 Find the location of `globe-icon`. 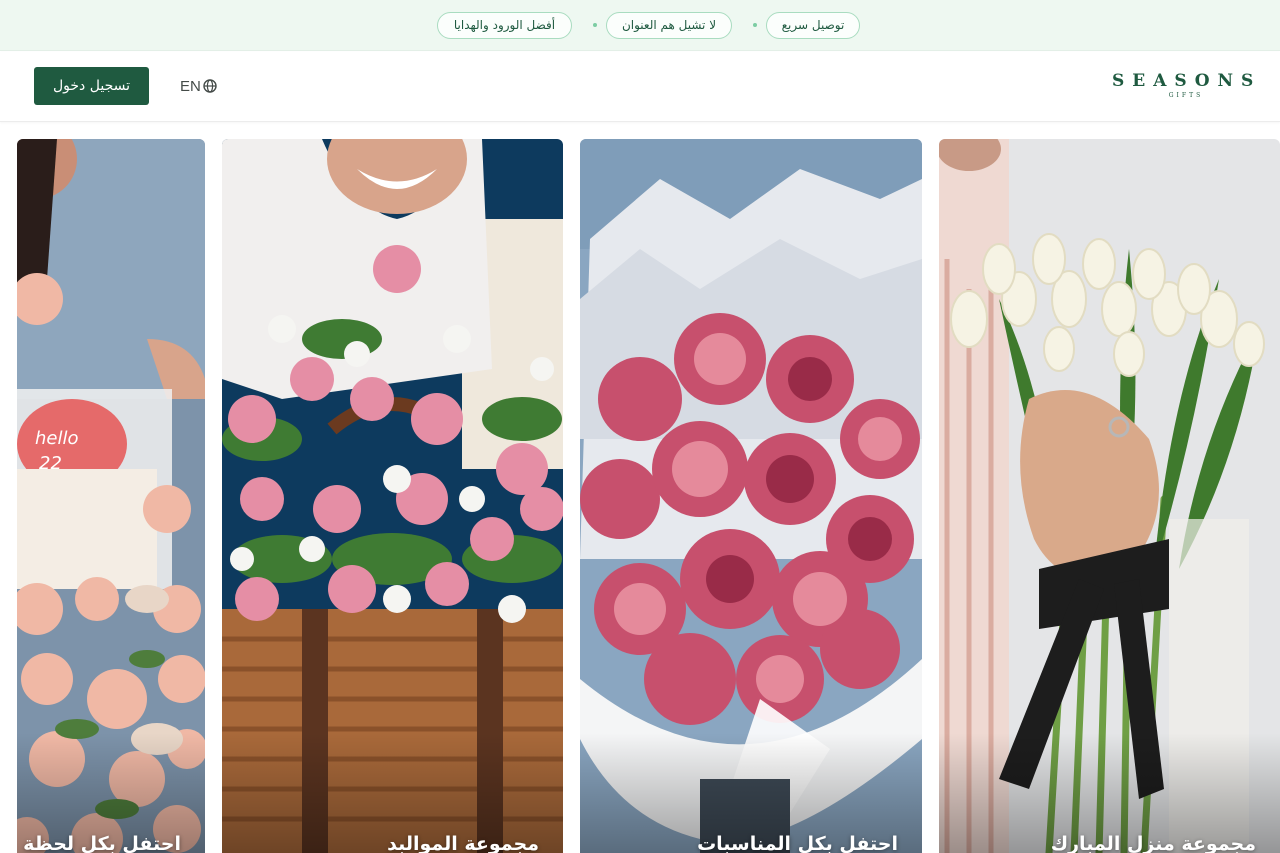

globe-icon is located at coordinates (210, 86).